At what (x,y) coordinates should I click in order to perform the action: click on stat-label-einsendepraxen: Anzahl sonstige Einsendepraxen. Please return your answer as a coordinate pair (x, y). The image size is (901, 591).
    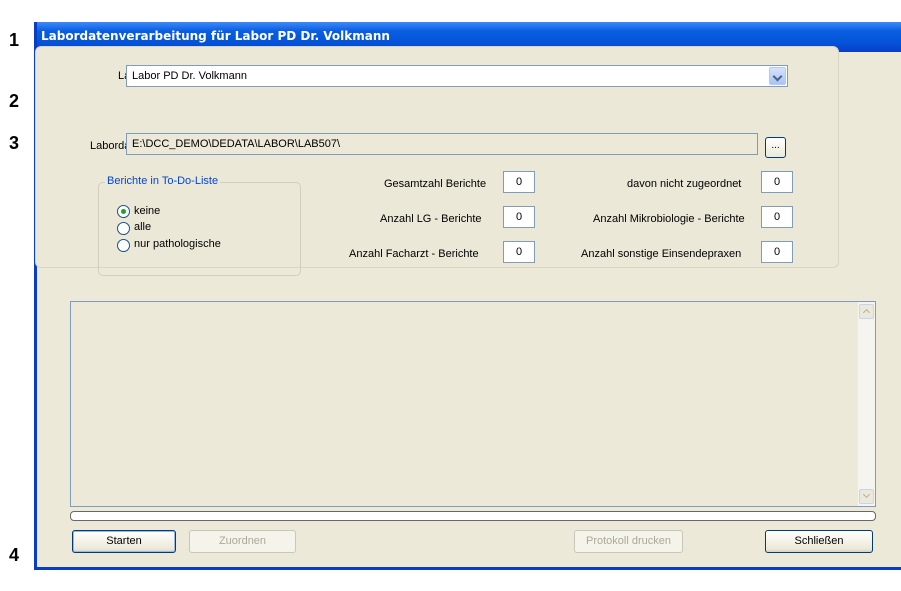
    Looking at the image, I should click on (661, 254).